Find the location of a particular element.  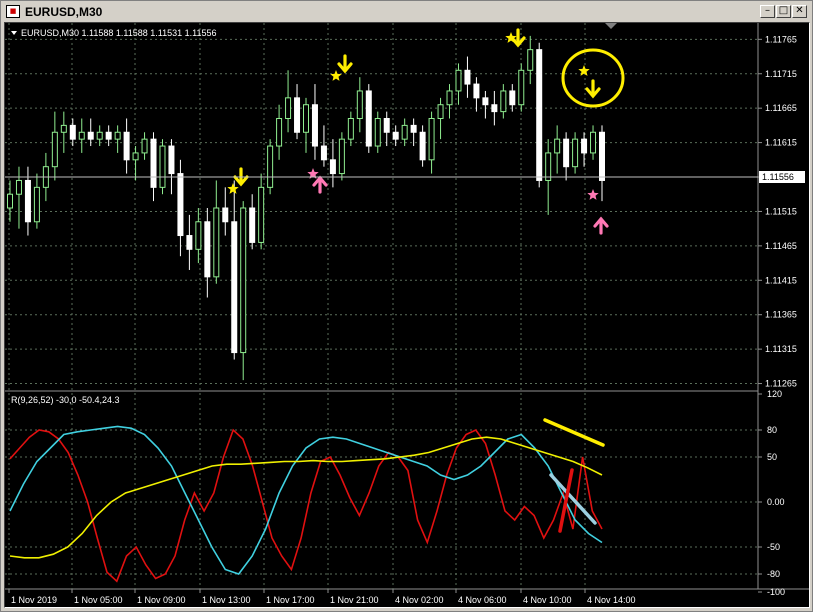

chart-window-icon: ■ is located at coordinates (13, 11).